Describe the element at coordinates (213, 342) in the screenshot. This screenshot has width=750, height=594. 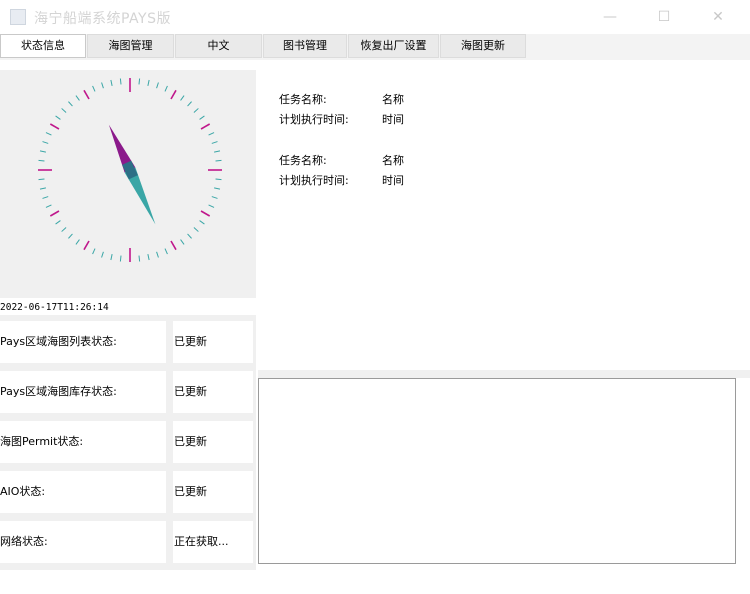
I see `status-value-region-list: 已更新` at that location.